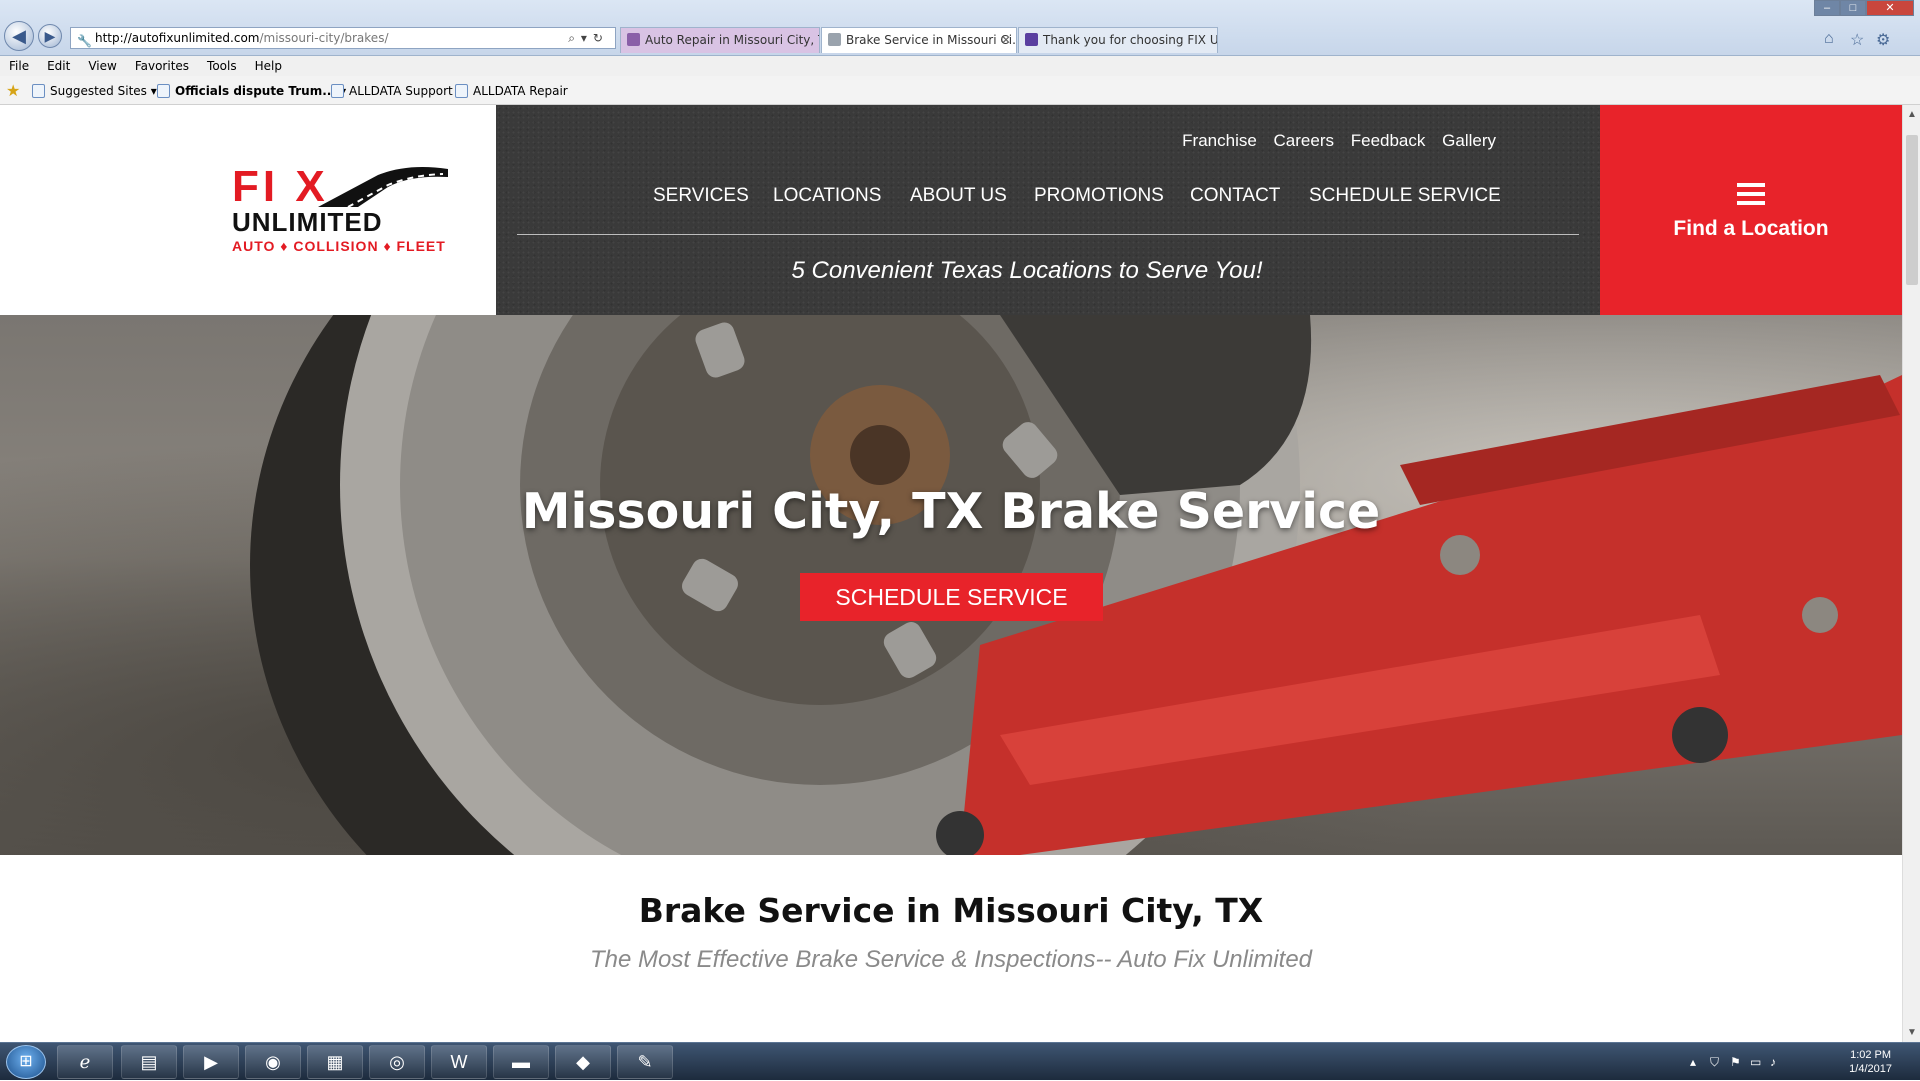  I want to click on home-icon: ⌂, so click(1829, 39).